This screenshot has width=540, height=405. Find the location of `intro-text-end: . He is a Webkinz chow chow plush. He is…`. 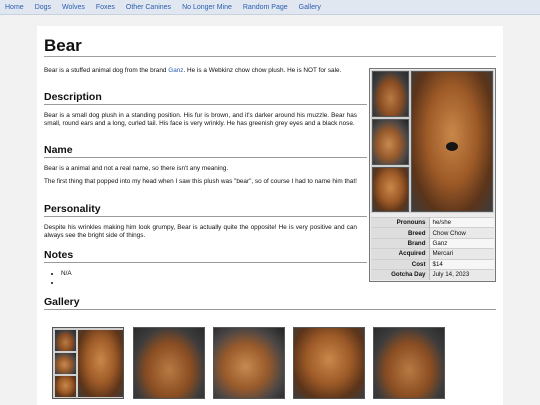

intro-text-end: . He is a Webkinz chow chow plush. He is… is located at coordinates (262, 70).